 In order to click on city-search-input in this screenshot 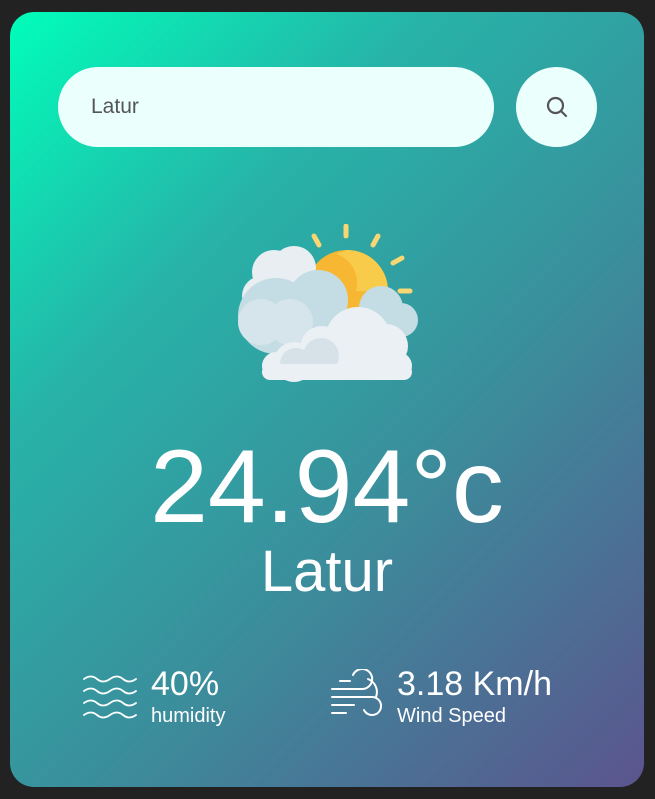, I will do `click(276, 107)`.